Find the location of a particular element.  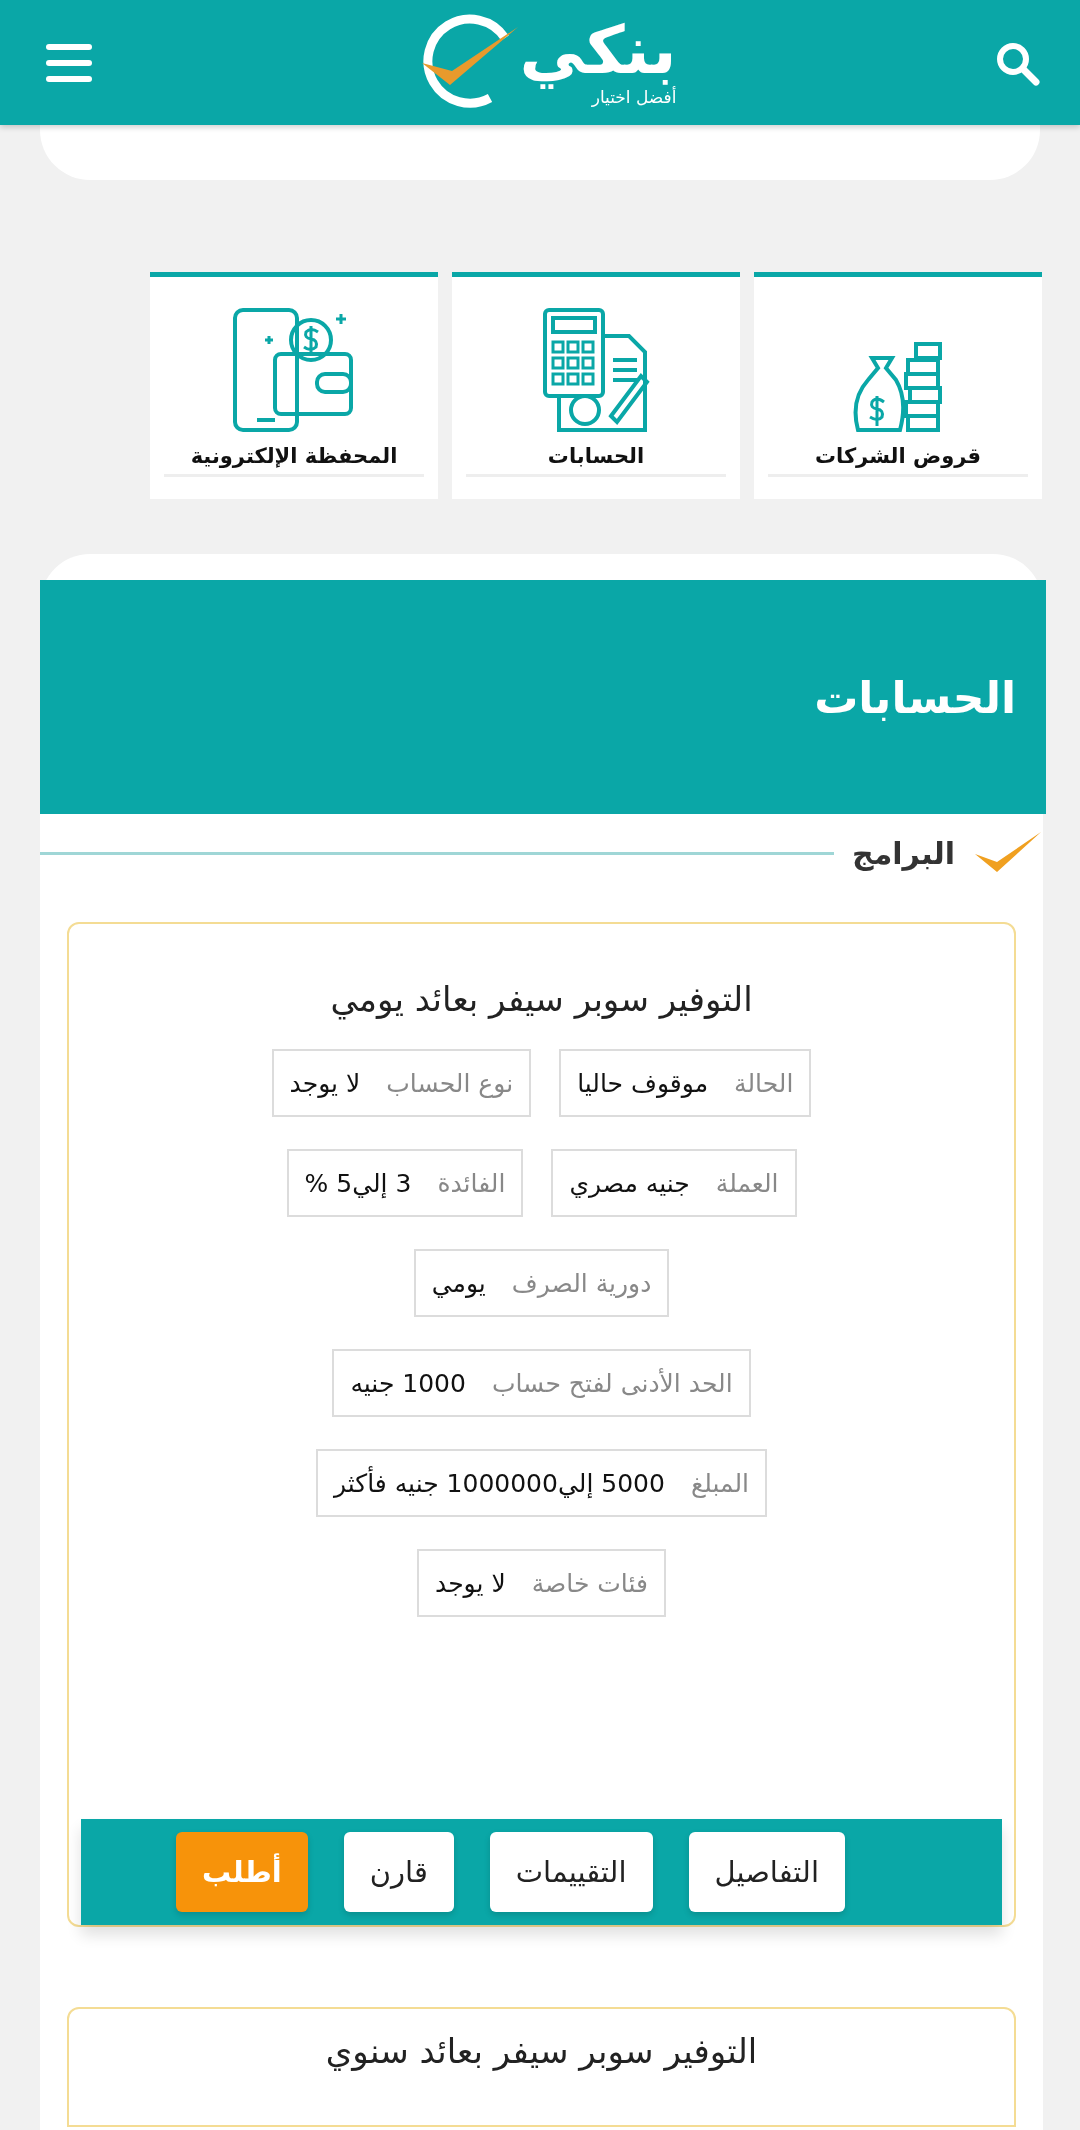

category-label: قروض الشركات is located at coordinates (898, 460).